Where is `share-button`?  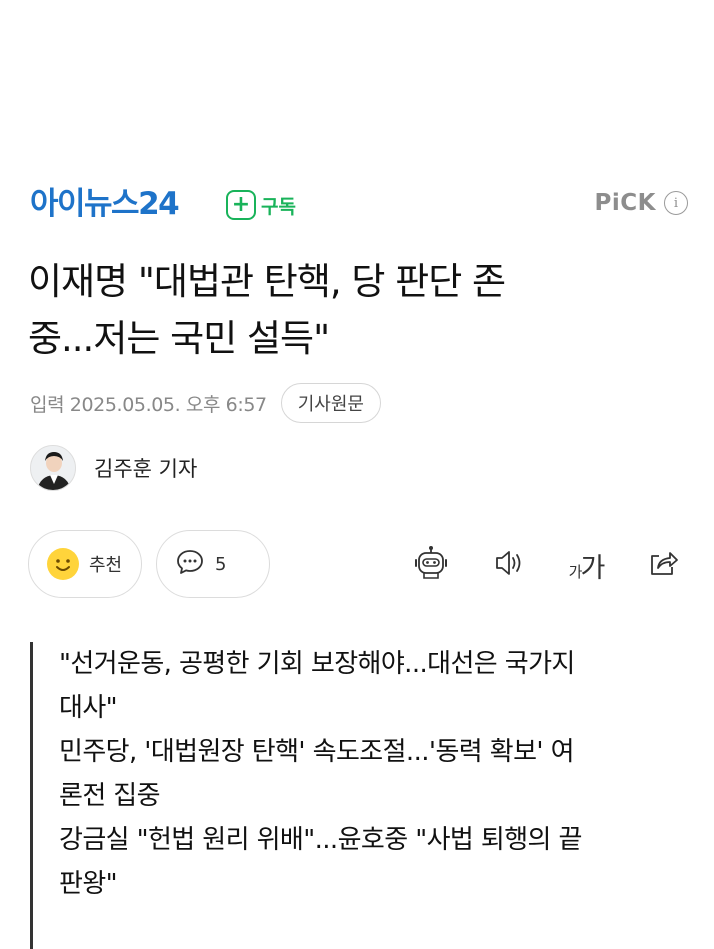
share-button is located at coordinates (663, 565).